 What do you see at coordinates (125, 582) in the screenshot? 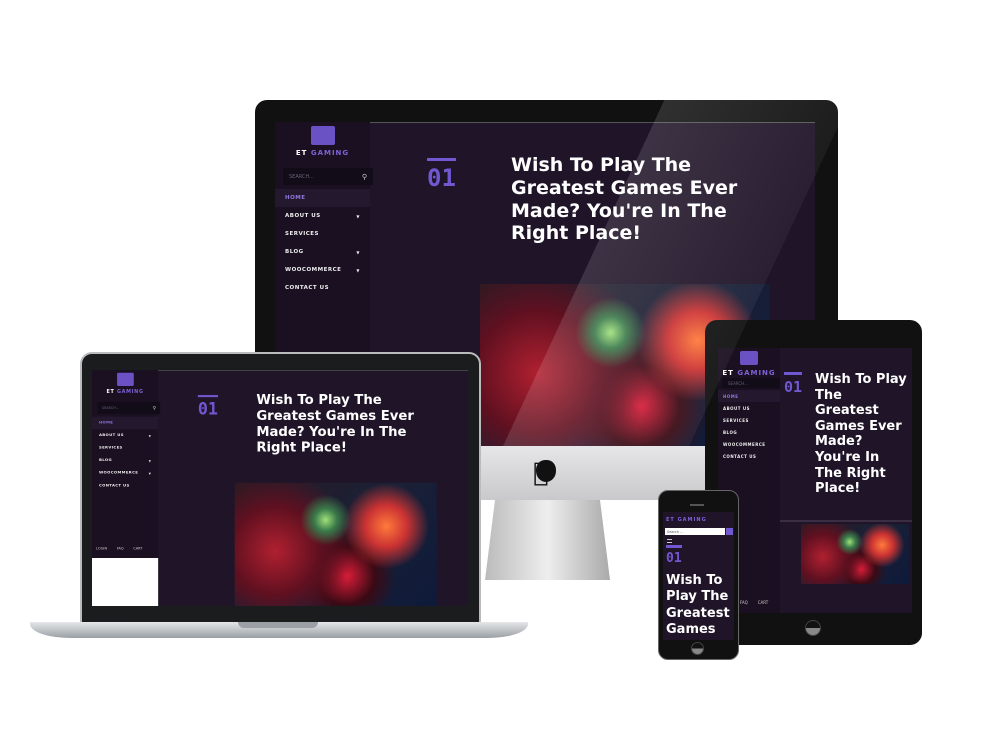
I see `white-panel` at bounding box center [125, 582].